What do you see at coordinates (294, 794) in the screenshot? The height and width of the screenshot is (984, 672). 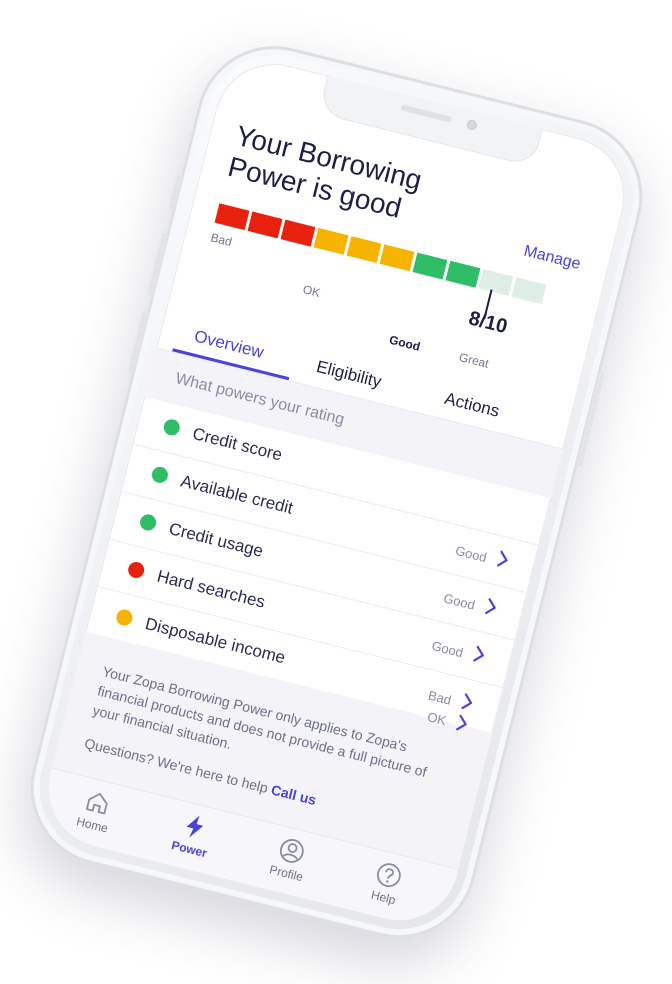 I see `call-us-link: Call us` at bounding box center [294, 794].